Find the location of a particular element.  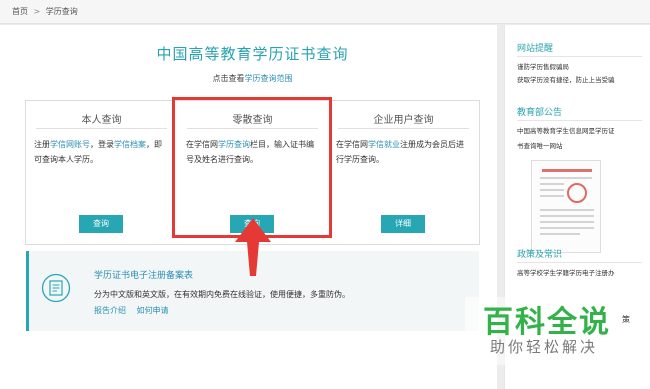

tips-heading: 网站提醒 is located at coordinates (535, 49).